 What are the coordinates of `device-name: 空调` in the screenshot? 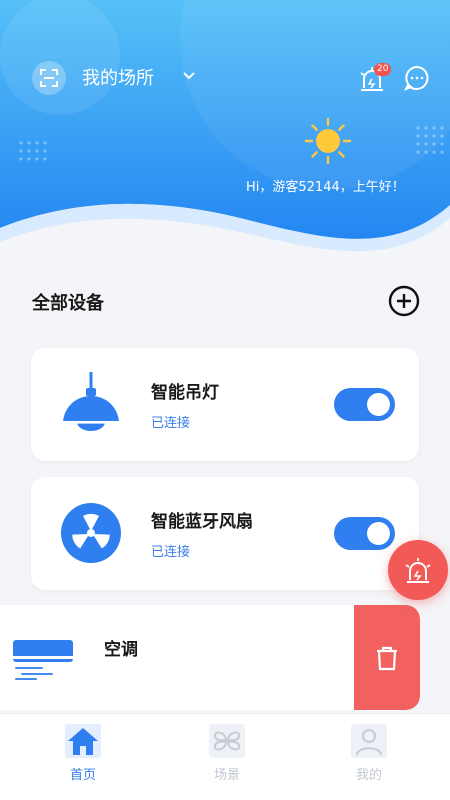 It's located at (121, 650).